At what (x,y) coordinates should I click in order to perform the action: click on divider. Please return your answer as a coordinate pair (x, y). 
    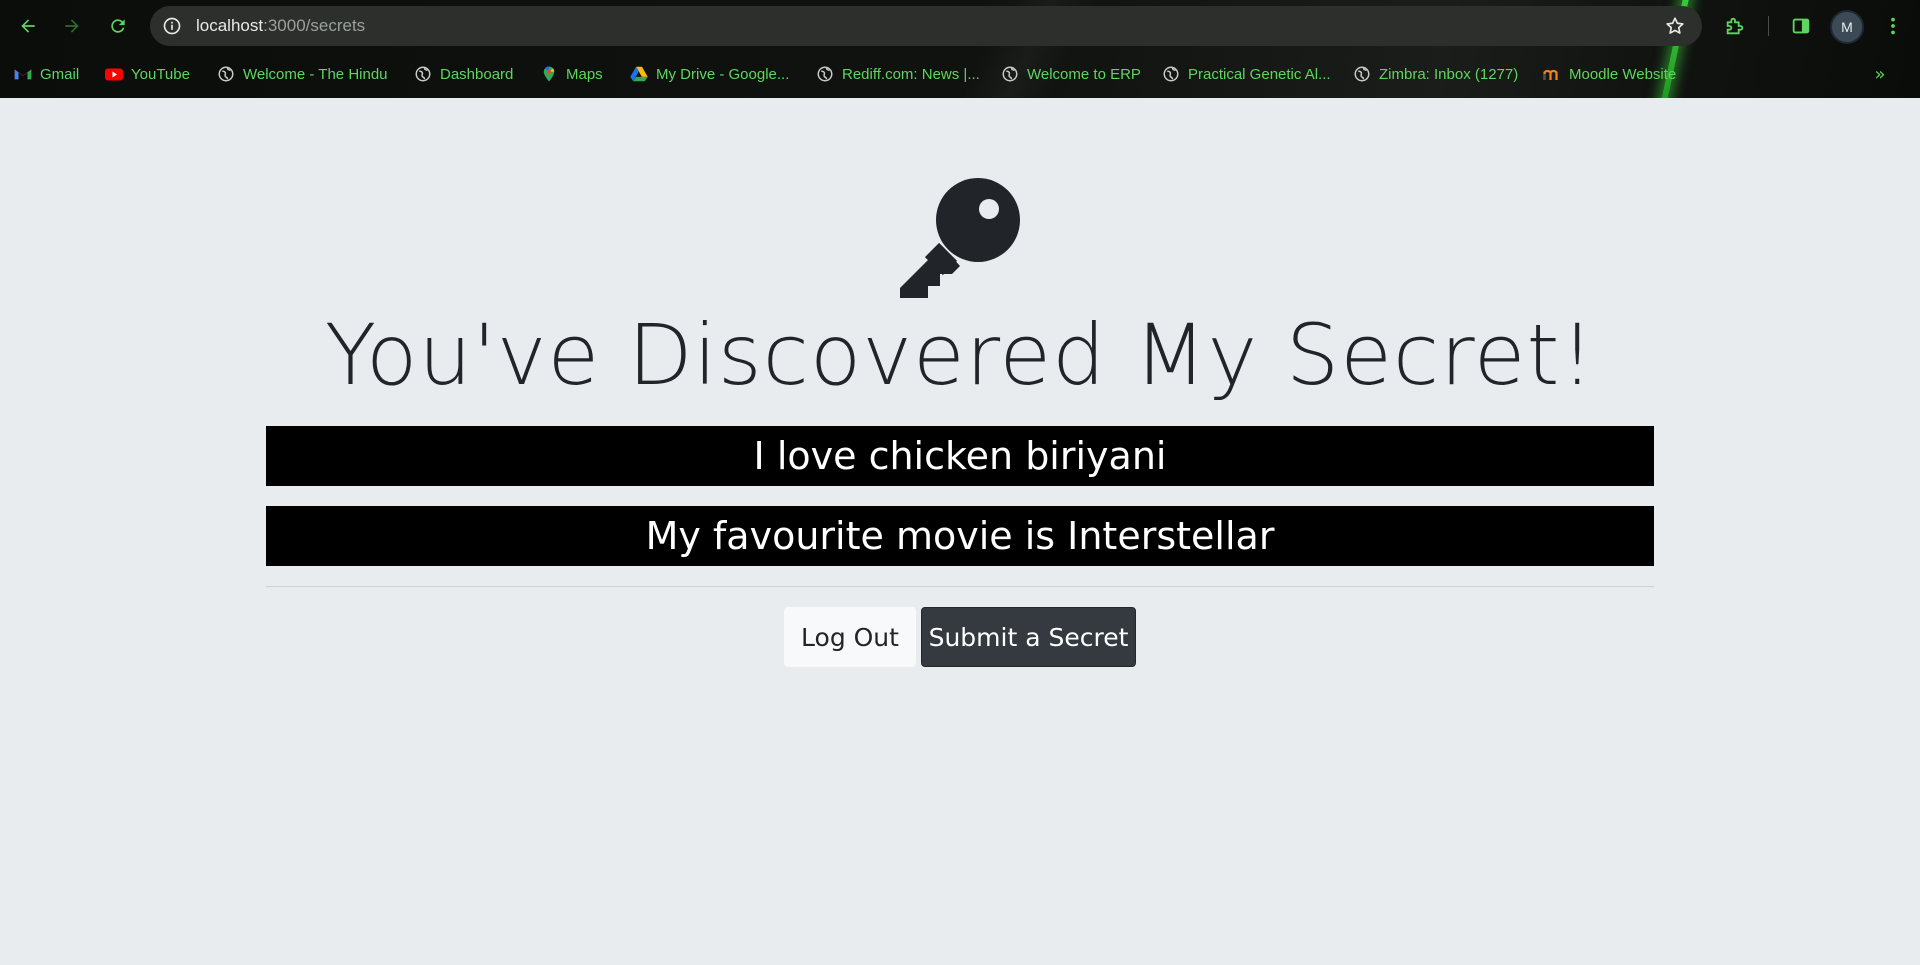
    Looking at the image, I should click on (960, 586).